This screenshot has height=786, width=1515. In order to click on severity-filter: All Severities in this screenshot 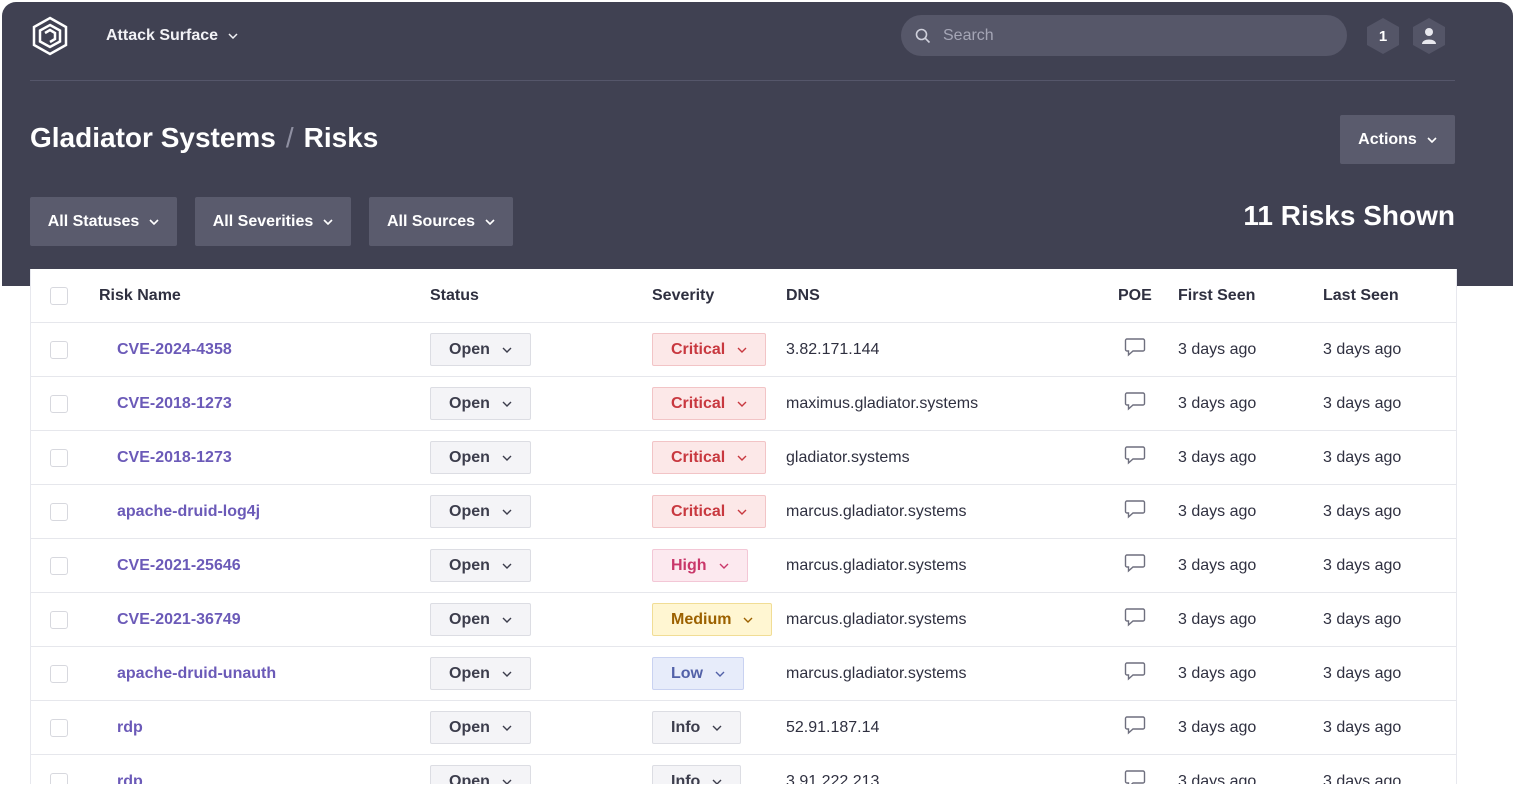, I will do `click(273, 221)`.